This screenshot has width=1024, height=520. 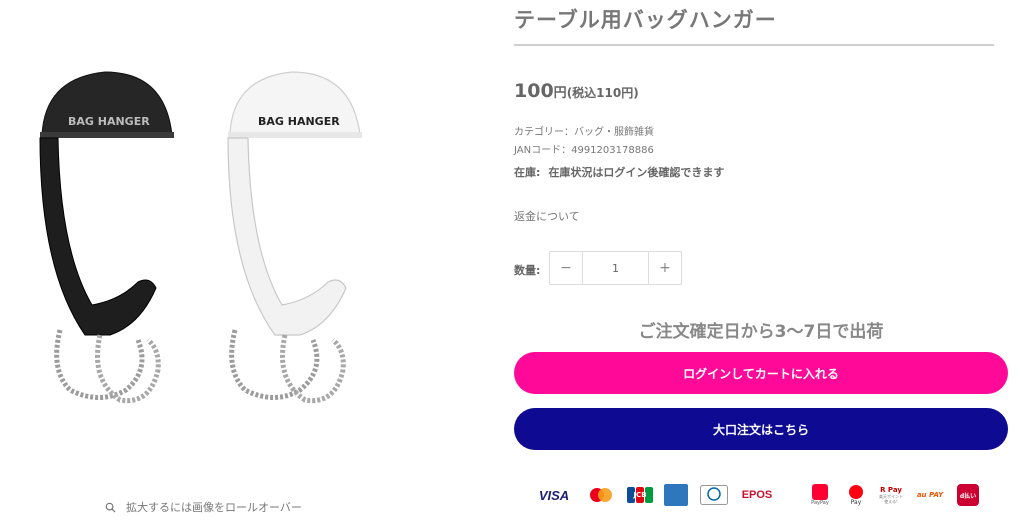 What do you see at coordinates (645, 20) in the screenshot?
I see `product-title: テーブル用バッグハンガー` at bounding box center [645, 20].